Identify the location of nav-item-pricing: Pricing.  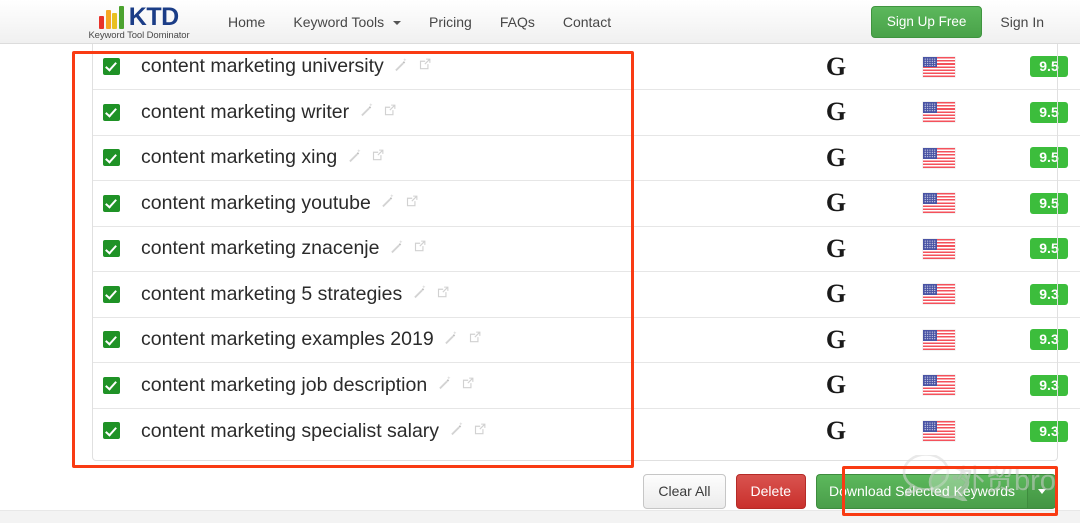
(450, 22).